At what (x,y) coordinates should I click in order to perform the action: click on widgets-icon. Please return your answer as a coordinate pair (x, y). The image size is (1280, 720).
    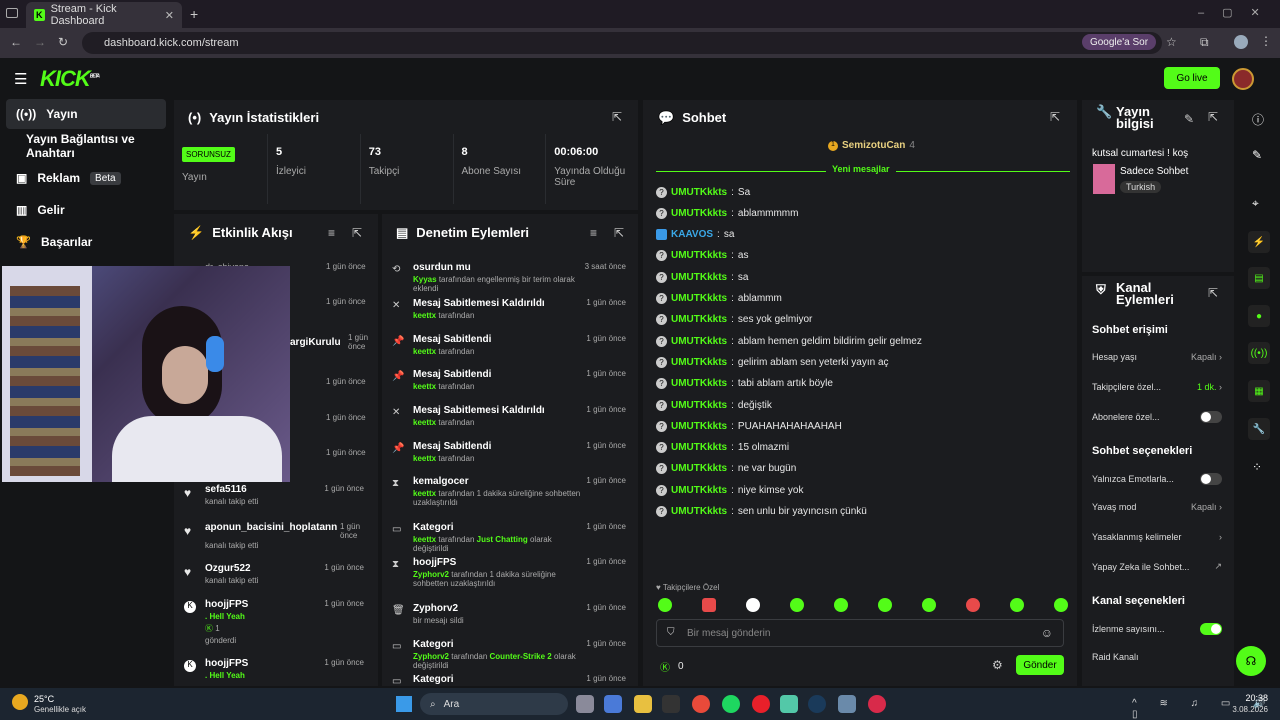
    Looking at the image, I should click on (613, 704).